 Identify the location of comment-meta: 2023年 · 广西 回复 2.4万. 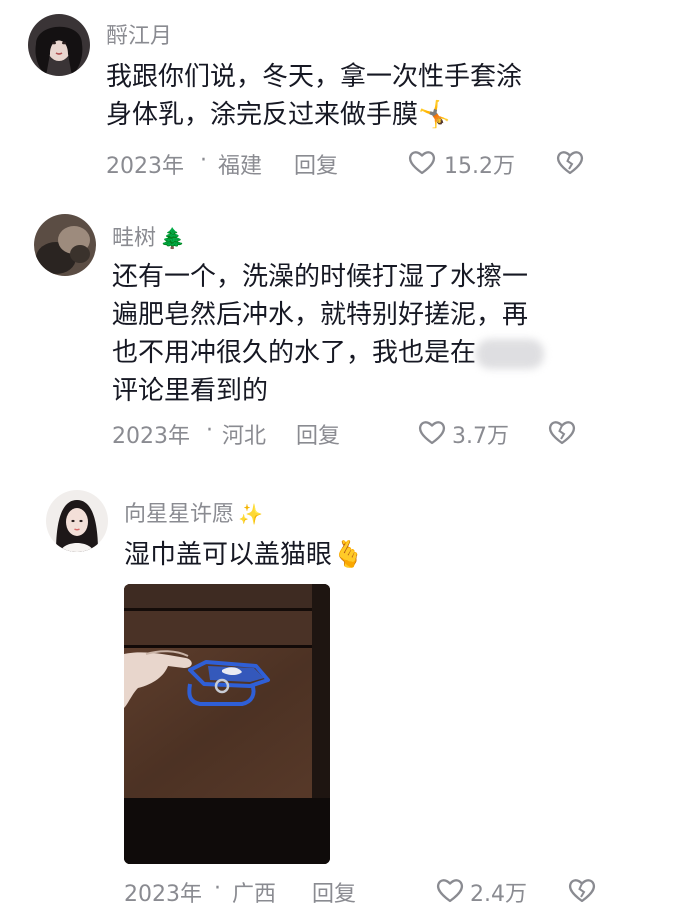
(364, 892).